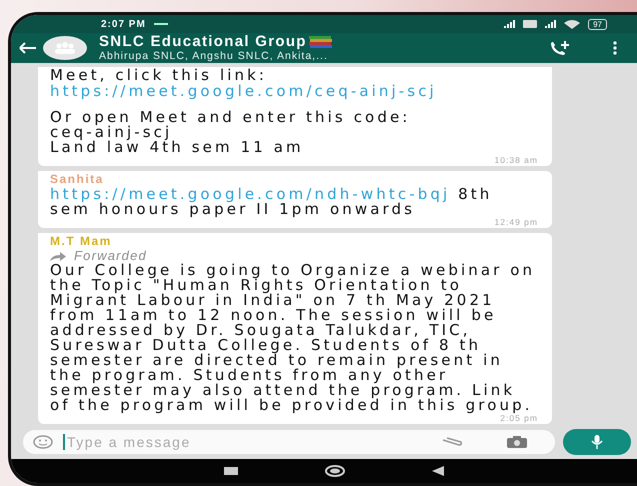 This screenshot has width=637, height=486. Describe the element at coordinates (231, 117) in the screenshot. I see `message-text: Or open Meet and enter this code:` at that location.